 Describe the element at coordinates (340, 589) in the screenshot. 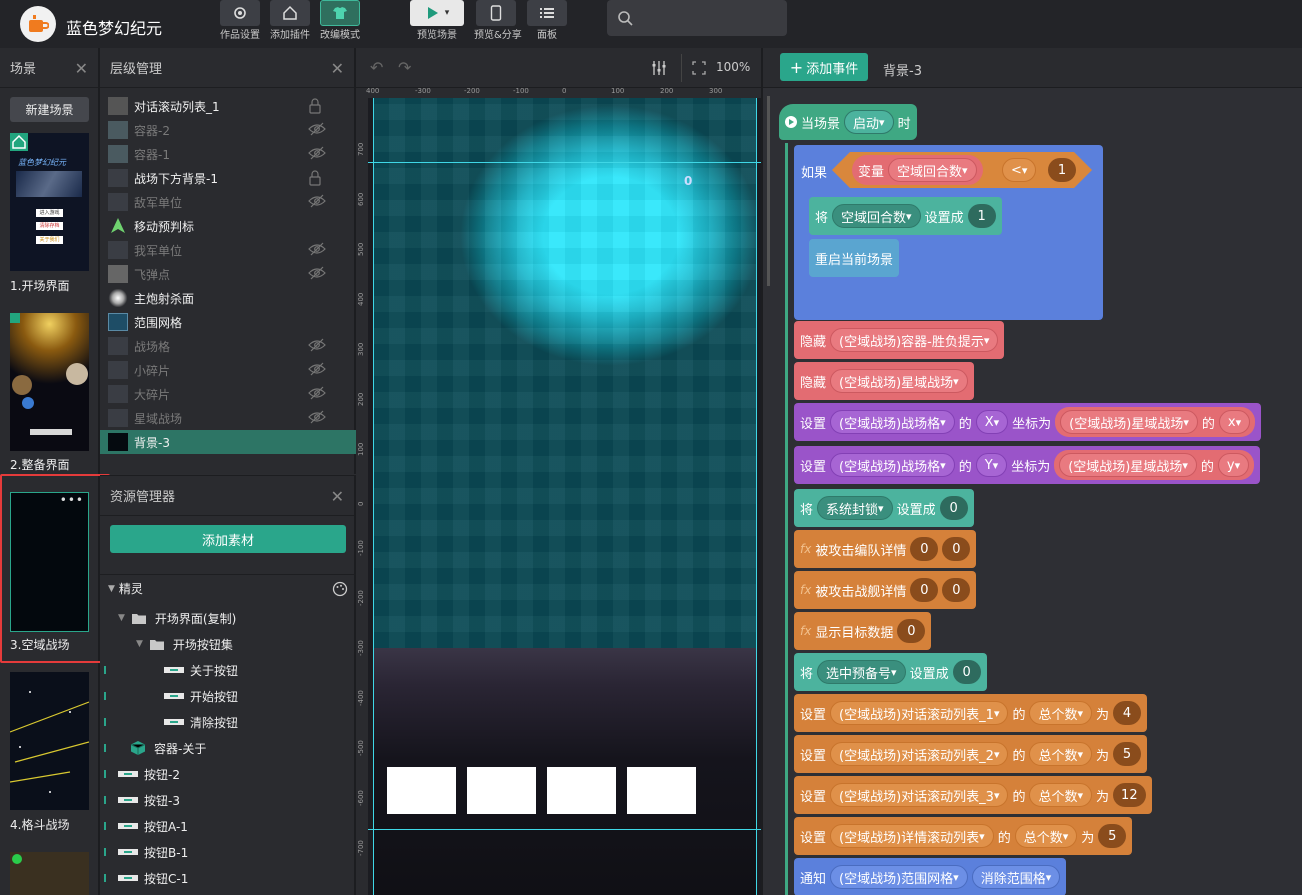

I see `palette-icon` at that location.